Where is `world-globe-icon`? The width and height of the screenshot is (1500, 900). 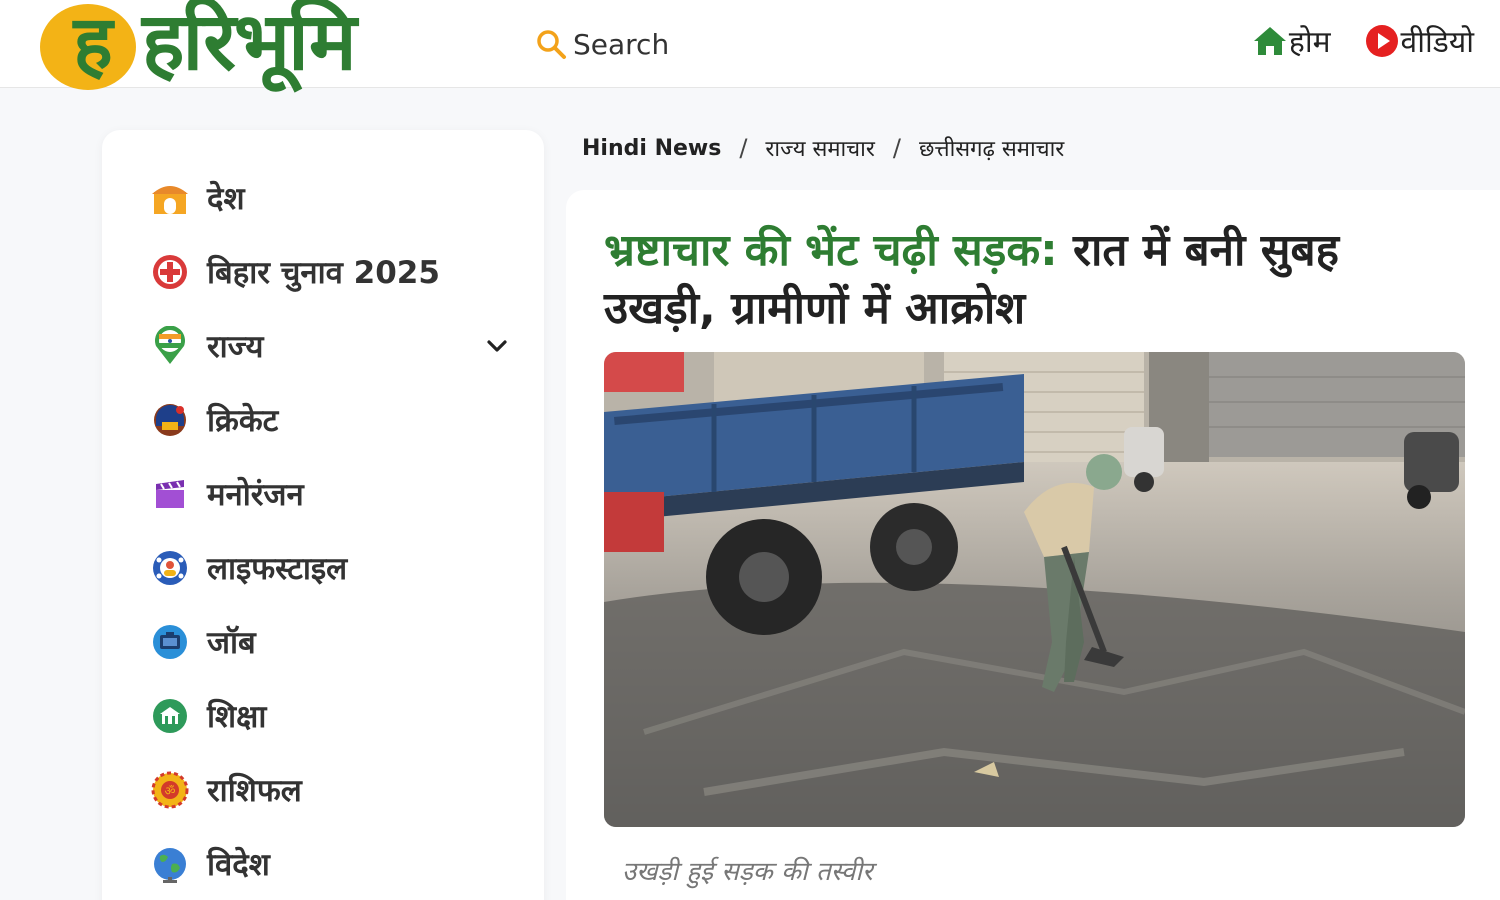
world-globe-icon is located at coordinates (170, 865).